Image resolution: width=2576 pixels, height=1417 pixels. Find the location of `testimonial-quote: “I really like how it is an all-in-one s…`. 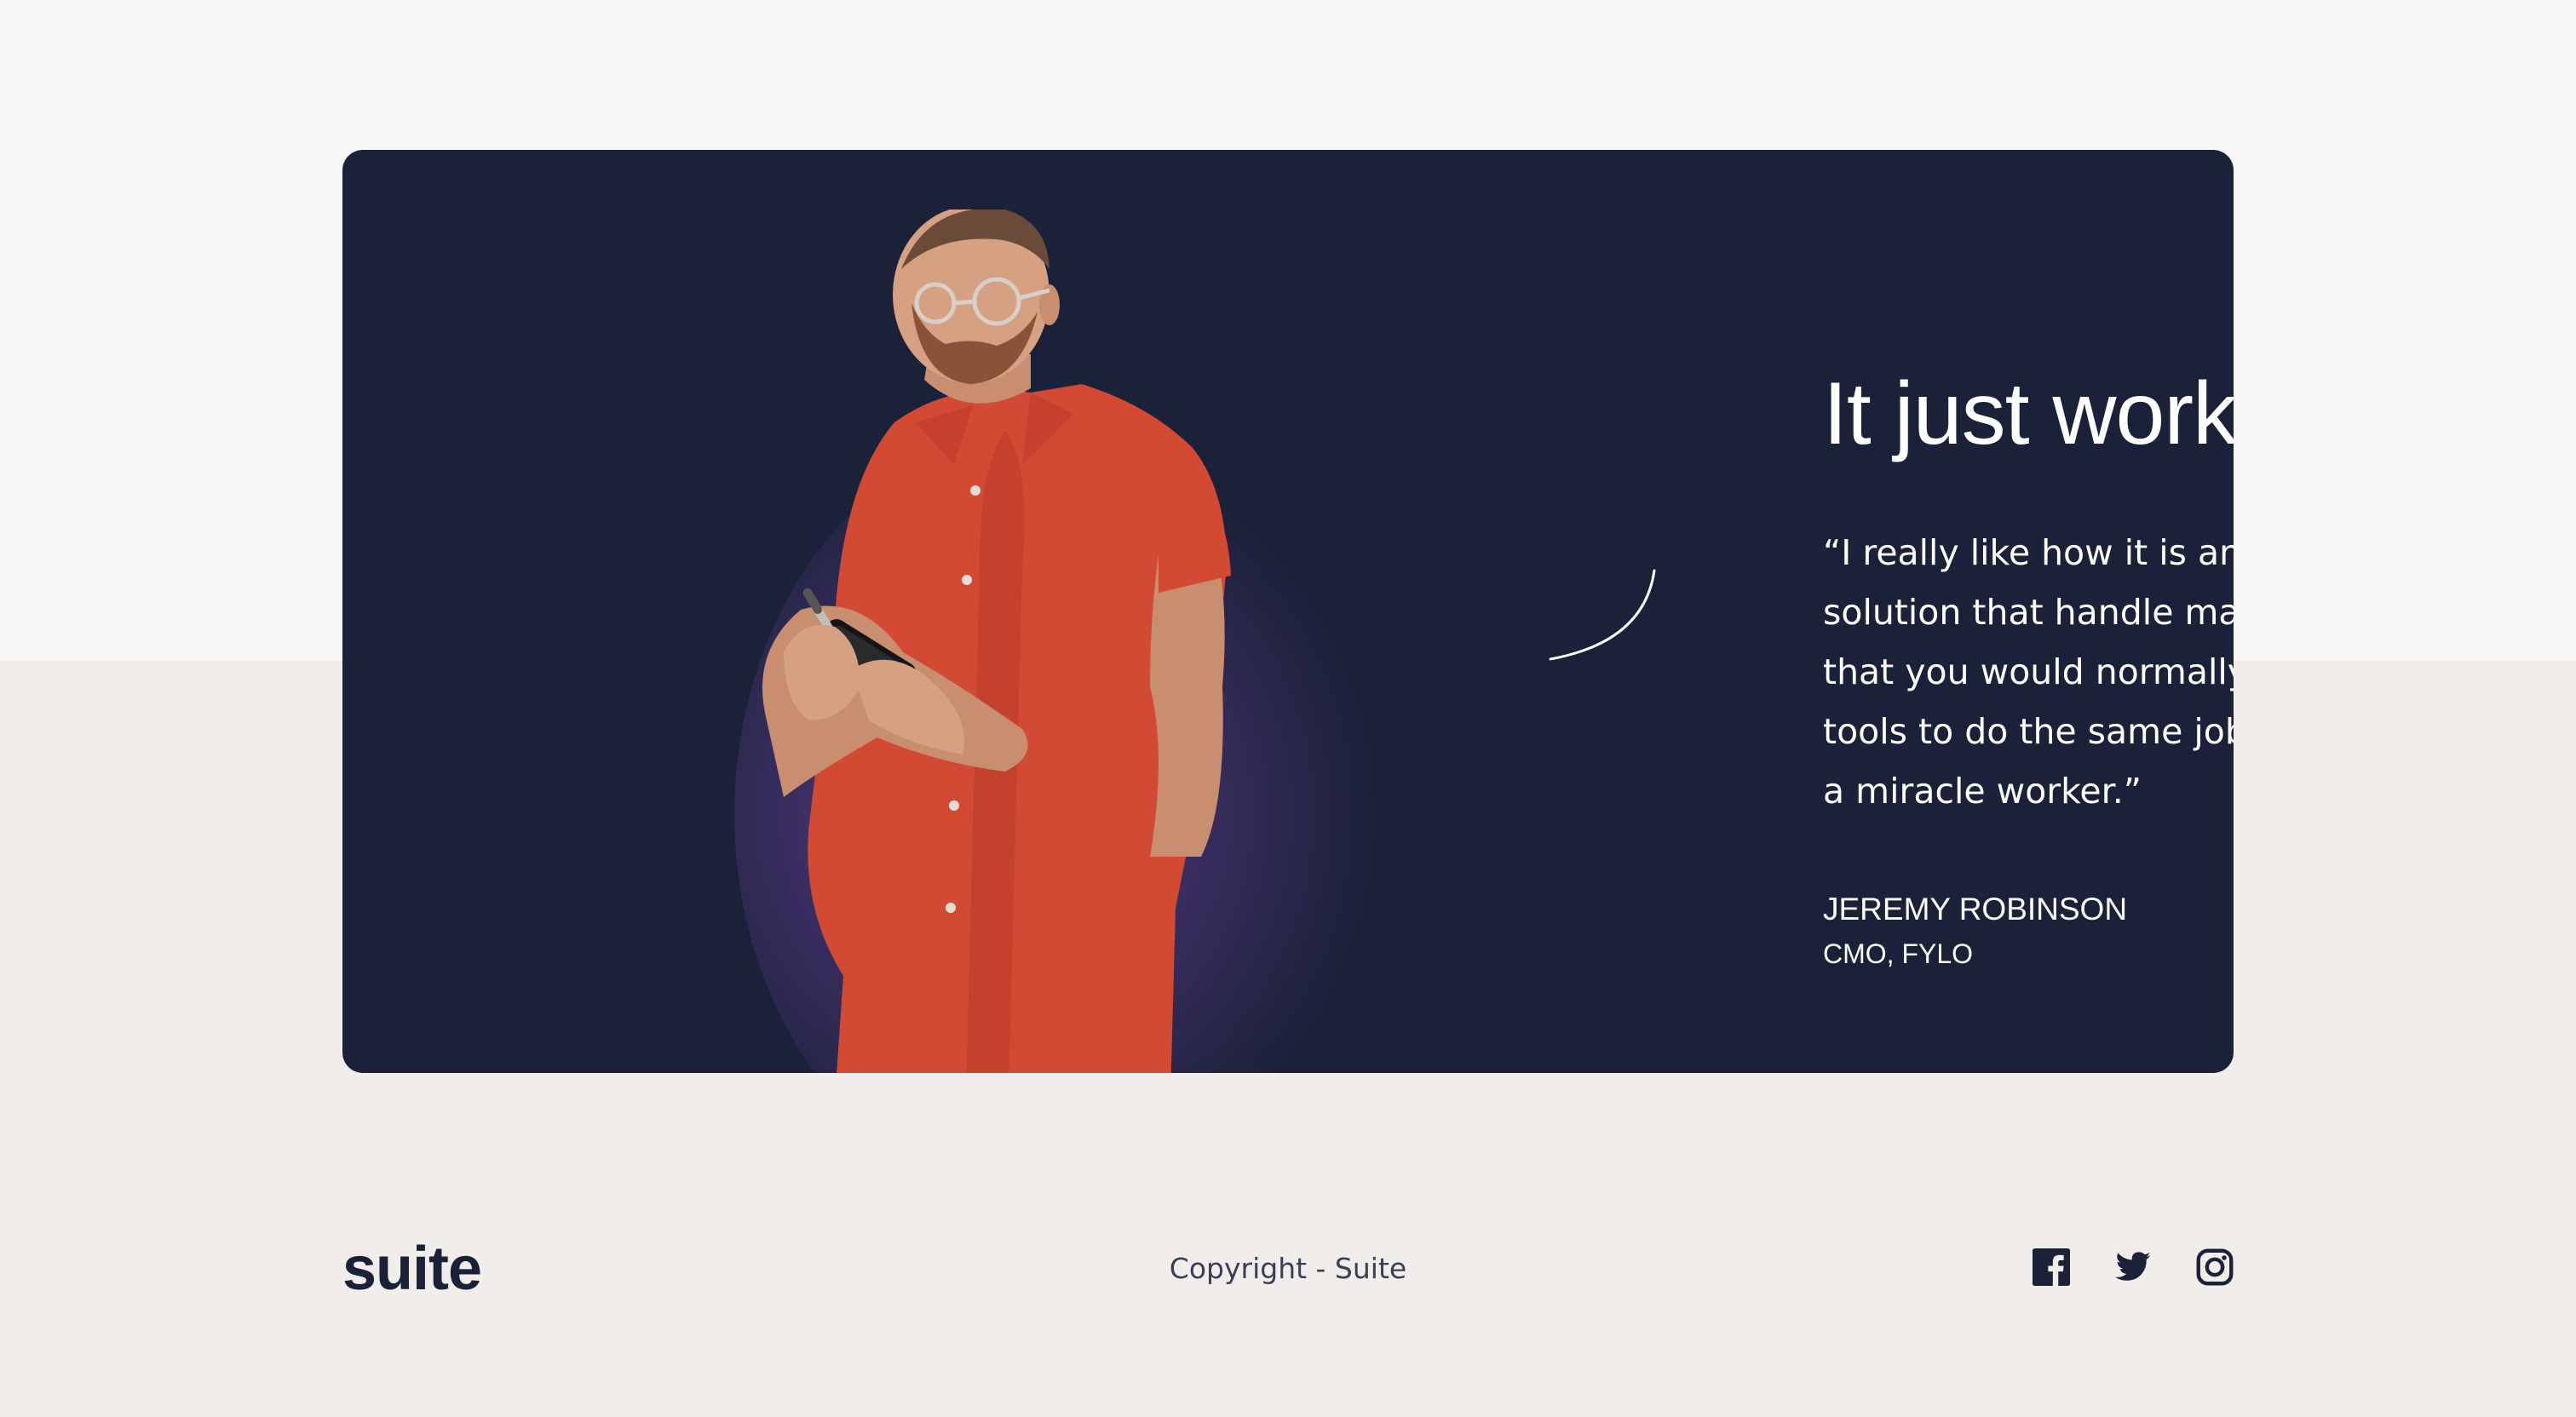

testimonial-quote: “I really like how it is an all-in-one s… is located at coordinates (2029, 672).